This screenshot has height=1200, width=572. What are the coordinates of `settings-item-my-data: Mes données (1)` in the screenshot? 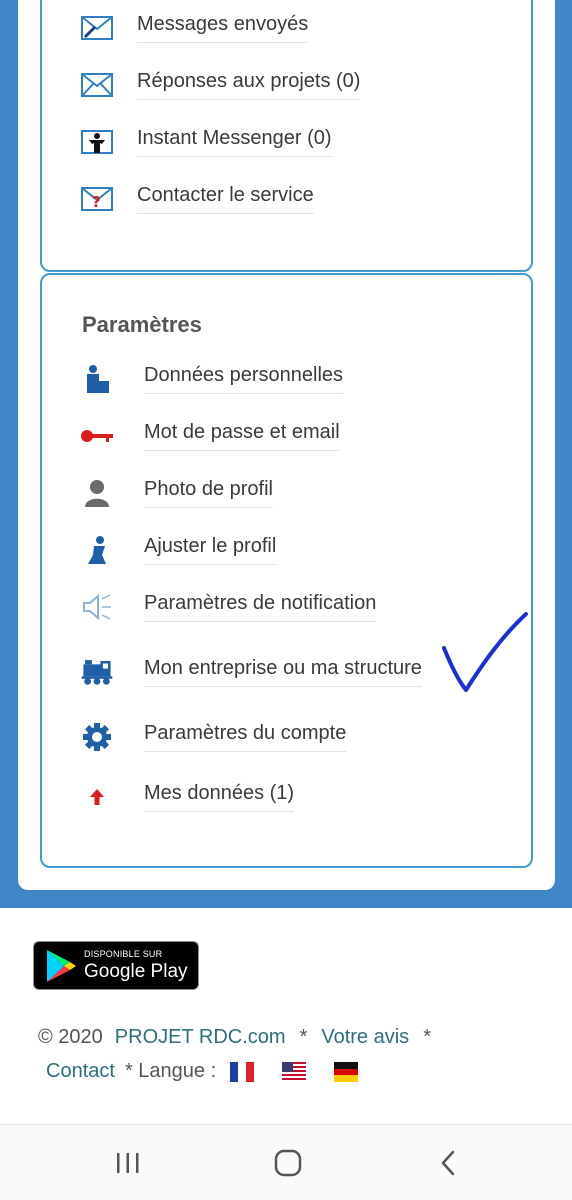 It's located at (187, 797).